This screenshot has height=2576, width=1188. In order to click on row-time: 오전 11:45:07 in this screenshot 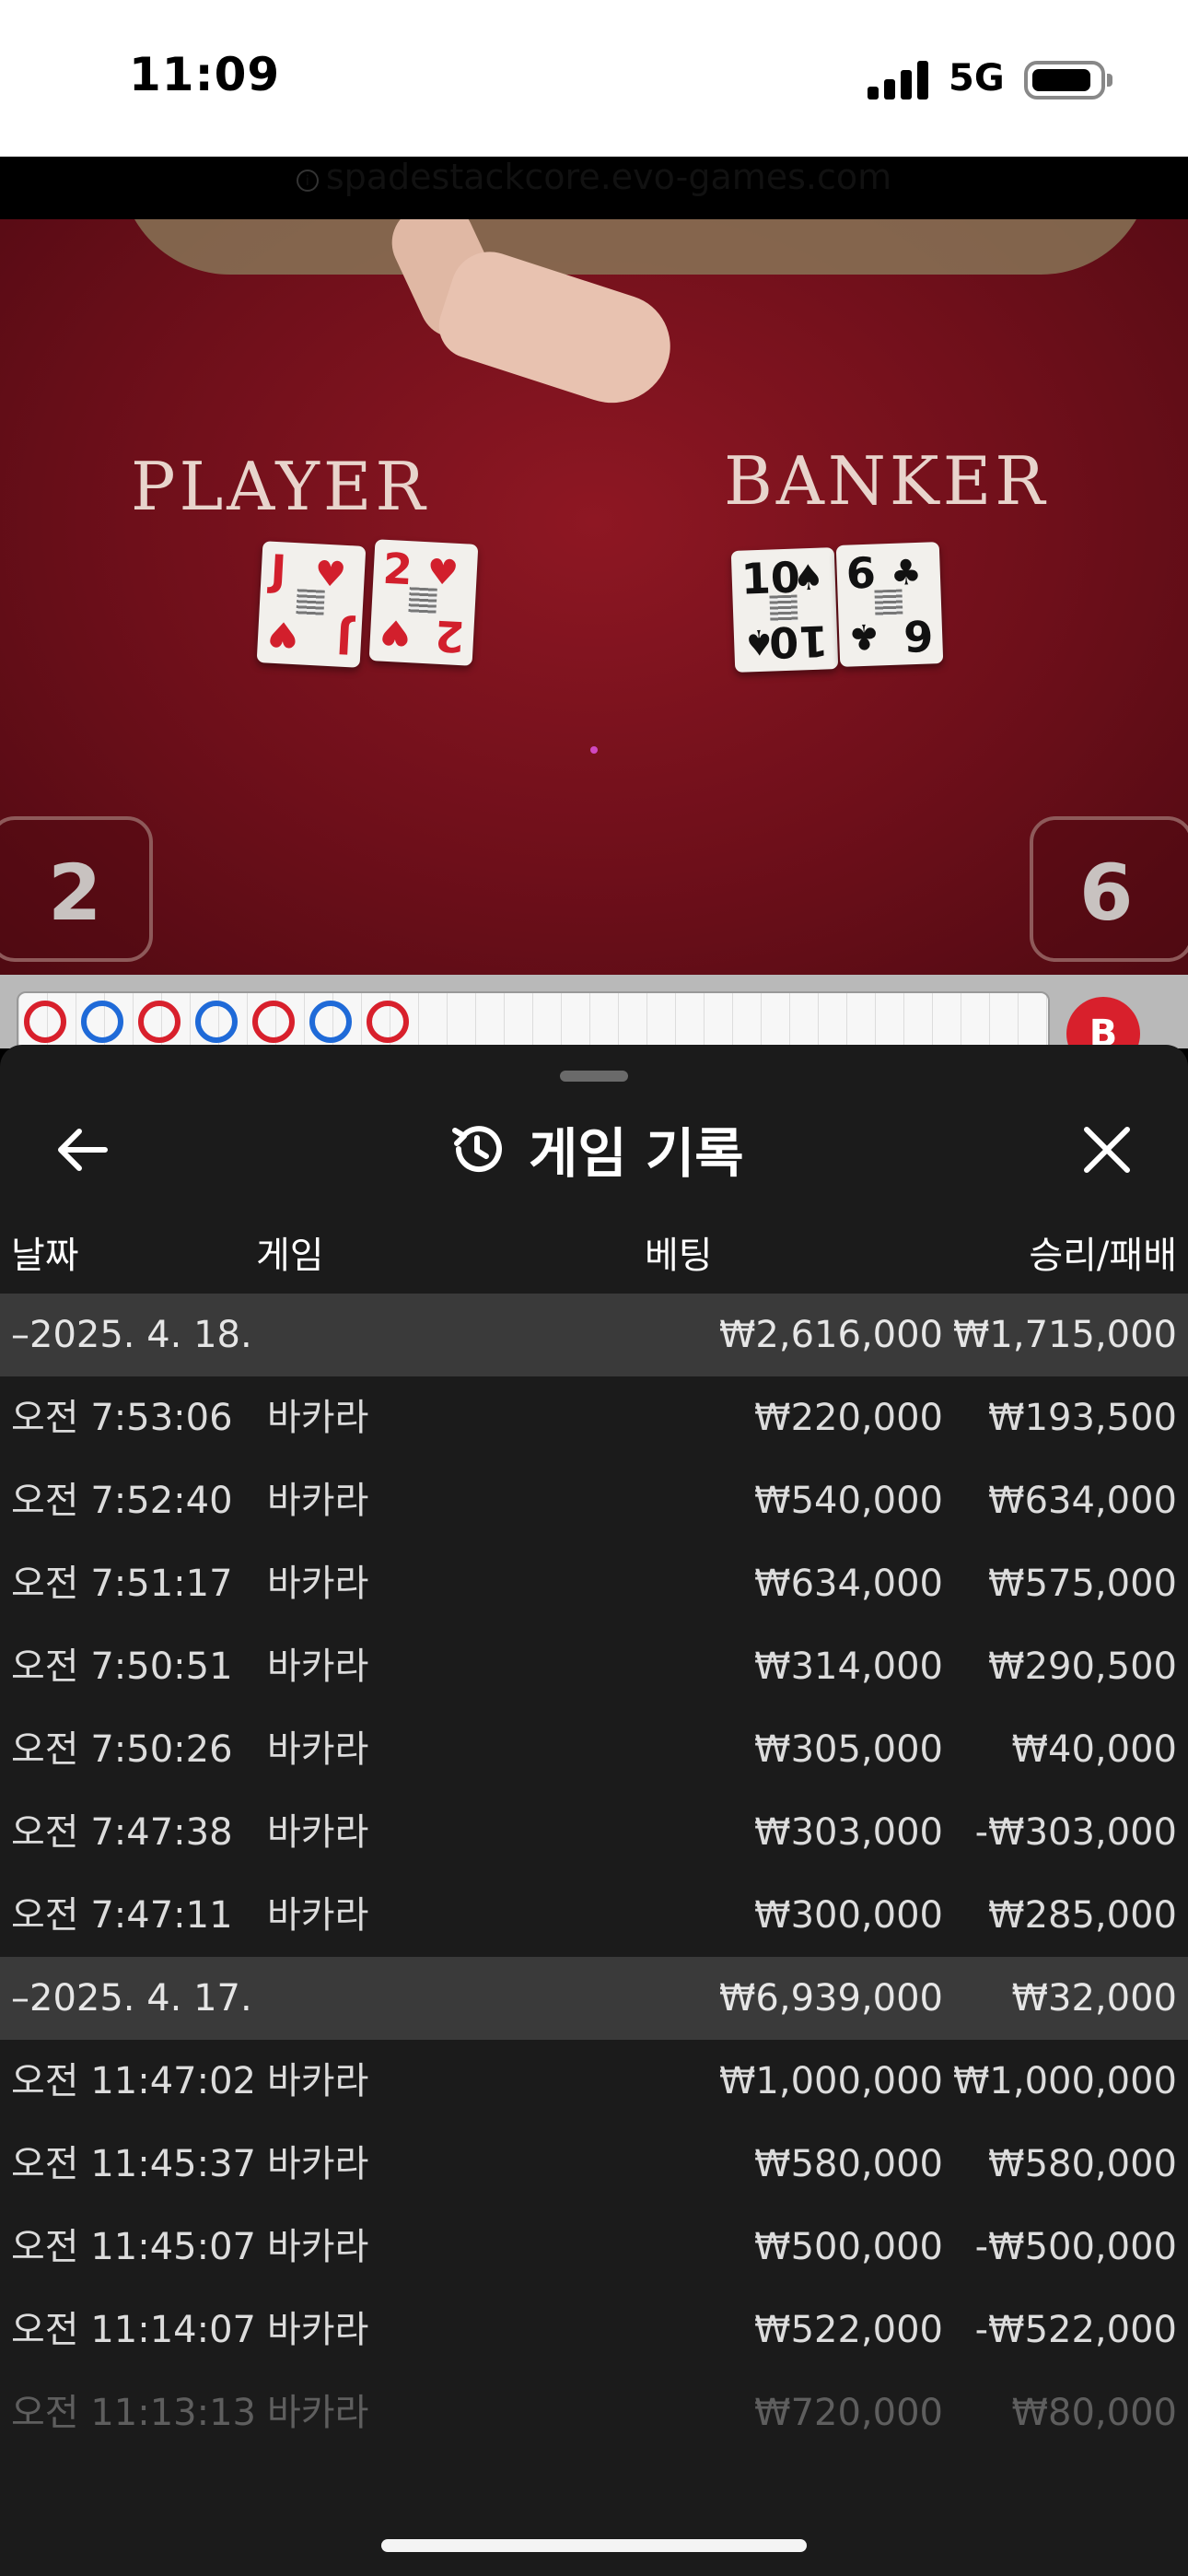, I will do `click(133, 2247)`.